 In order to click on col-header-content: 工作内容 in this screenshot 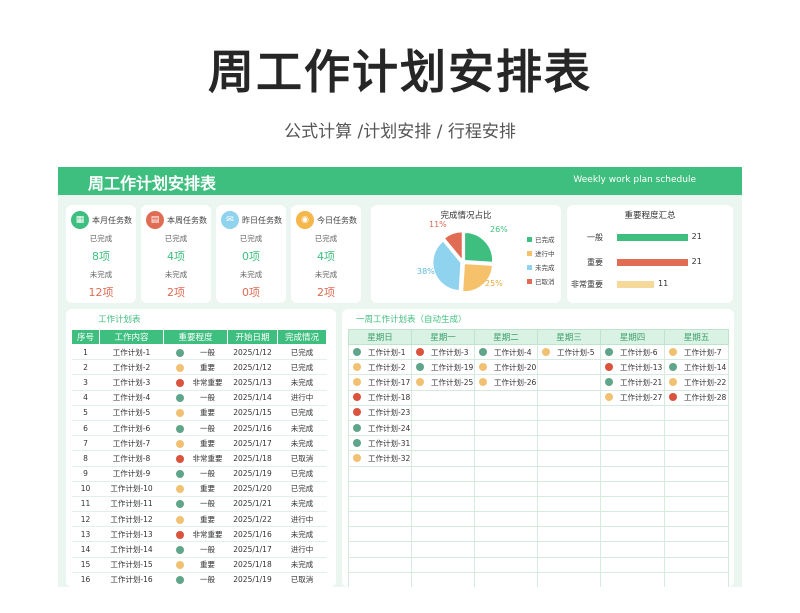, I will do `click(131, 337)`.